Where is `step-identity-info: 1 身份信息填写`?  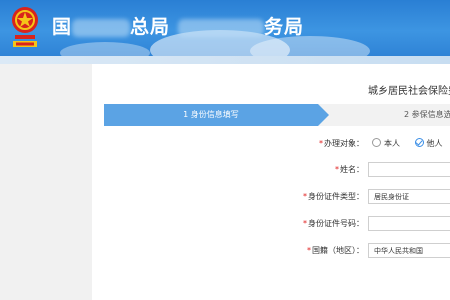 step-identity-info: 1 身份信息填写 is located at coordinates (216, 115).